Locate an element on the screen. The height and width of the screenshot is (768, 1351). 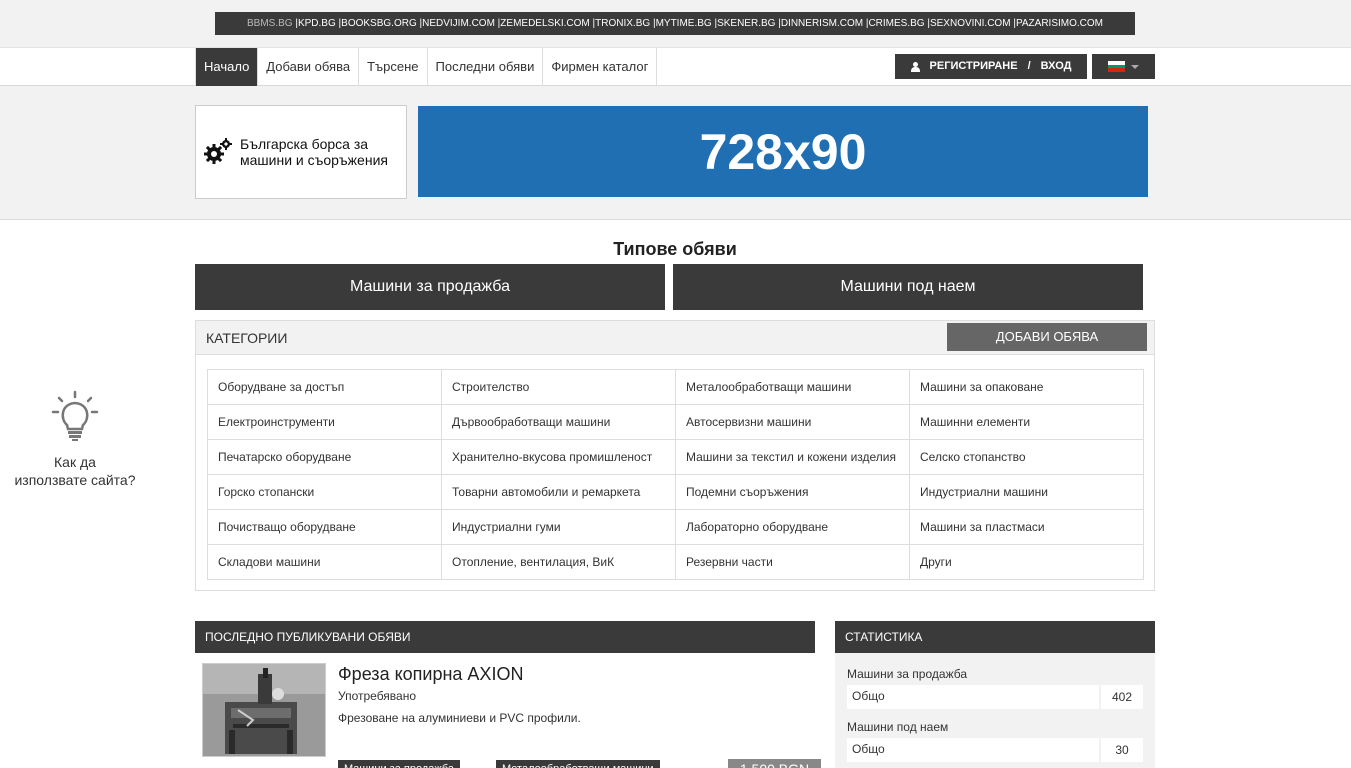
ad-banner: 728x90 is located at coordinates (783, 151).